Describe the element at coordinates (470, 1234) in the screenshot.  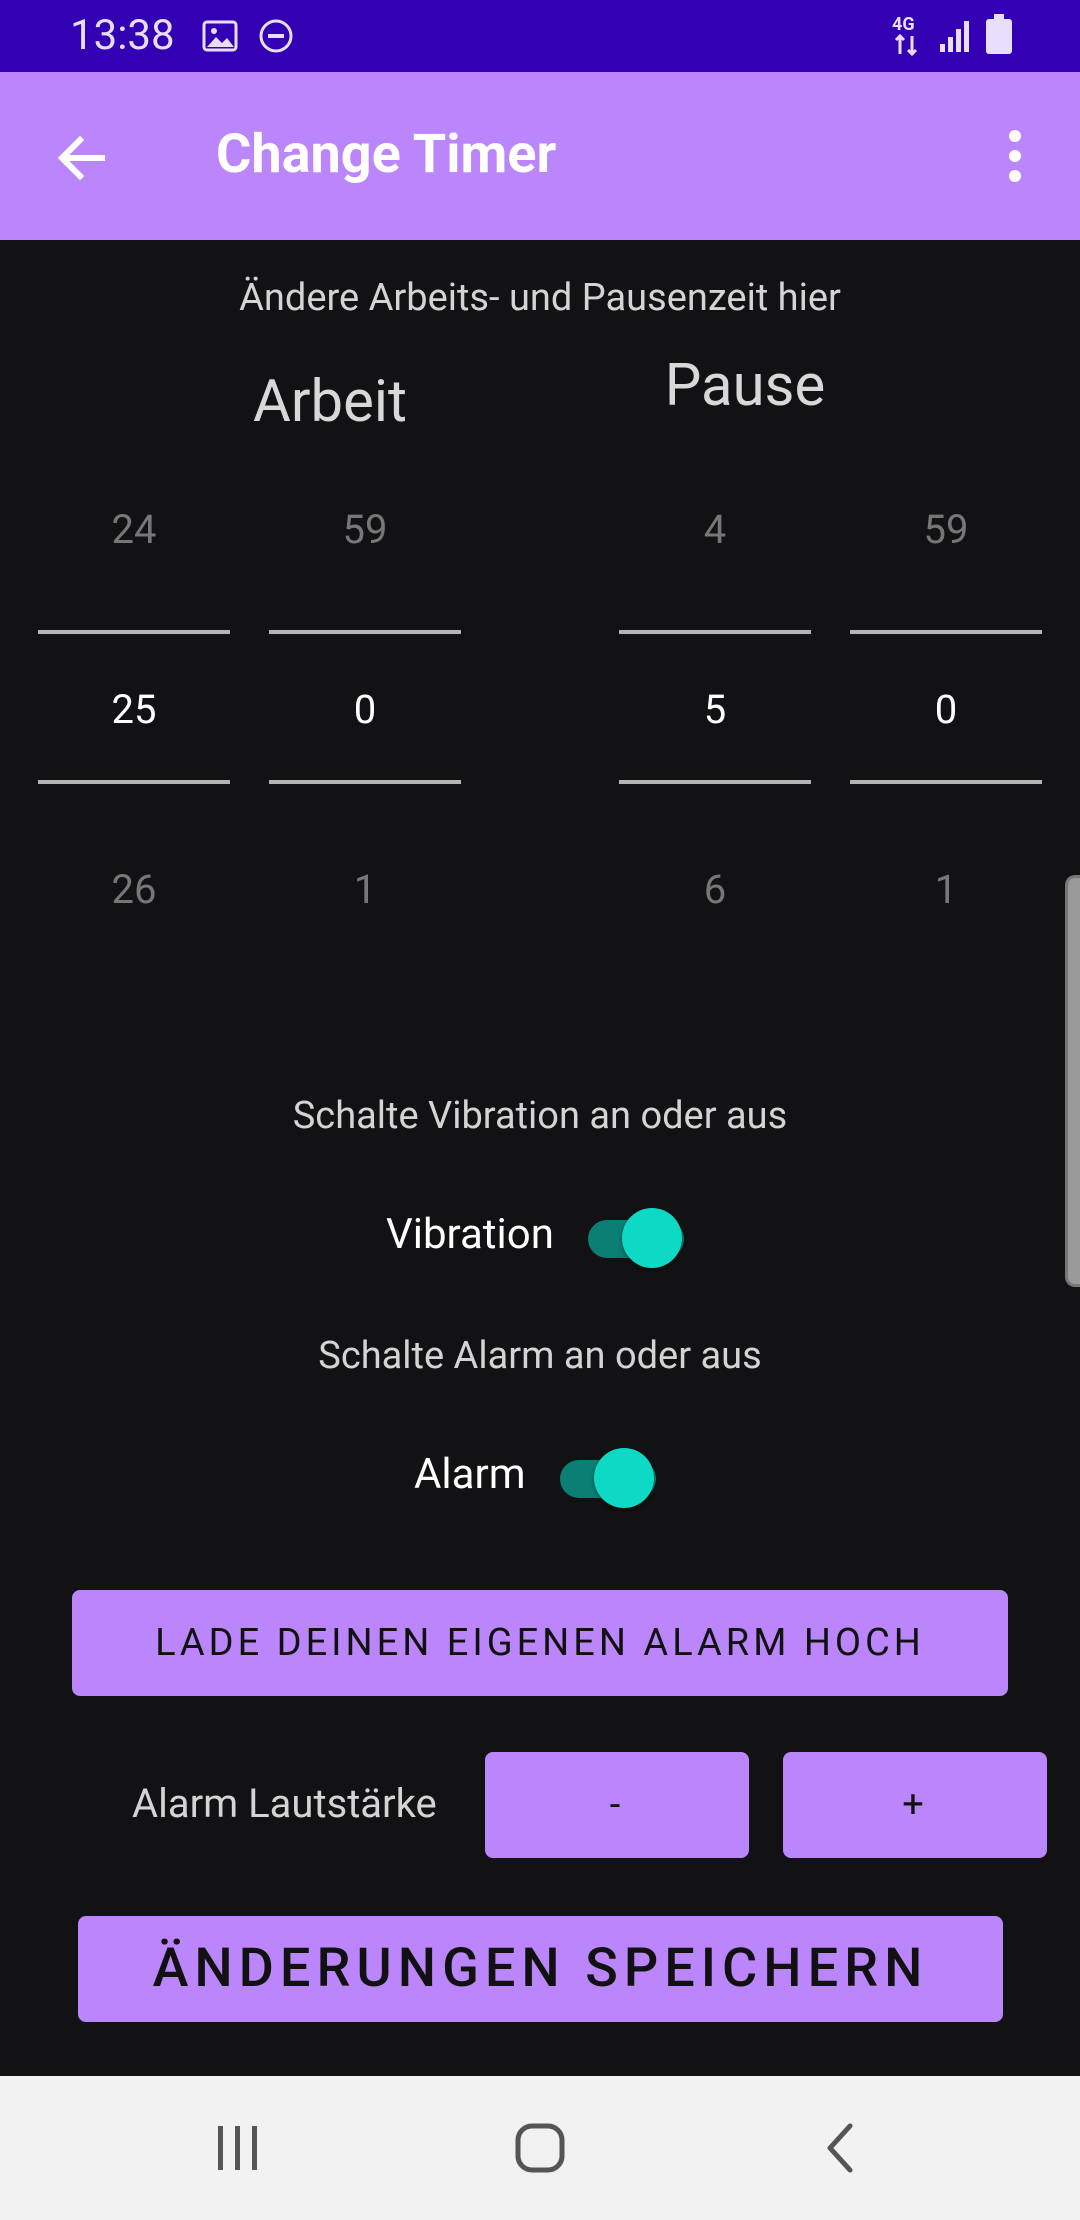
I see `vibration-label: Vibration` at that location.